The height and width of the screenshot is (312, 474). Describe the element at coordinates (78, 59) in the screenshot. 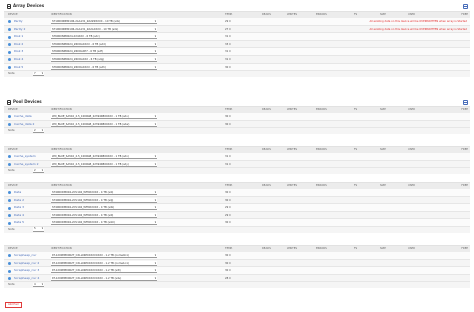

I see `device-select-value: ST6000NM0024_Z4D0AXXX - 6 TB (sdg)` at that location.